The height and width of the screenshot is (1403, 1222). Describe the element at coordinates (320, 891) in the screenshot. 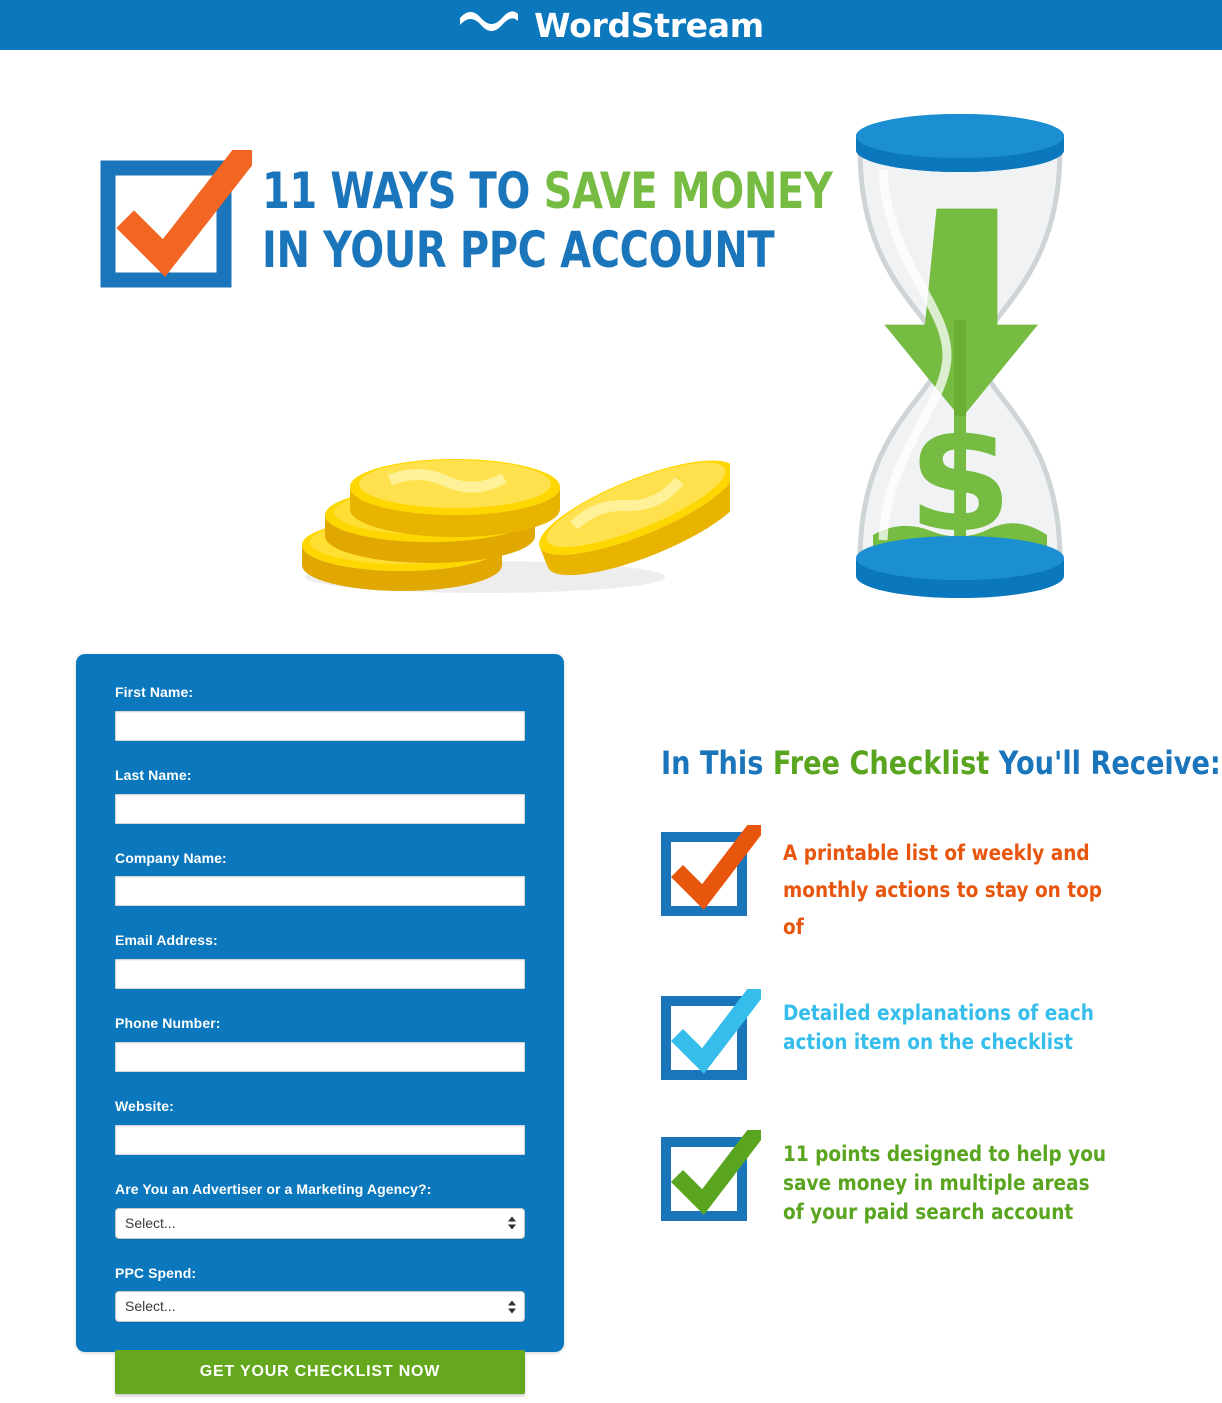

I see `company-name-input` at that location.